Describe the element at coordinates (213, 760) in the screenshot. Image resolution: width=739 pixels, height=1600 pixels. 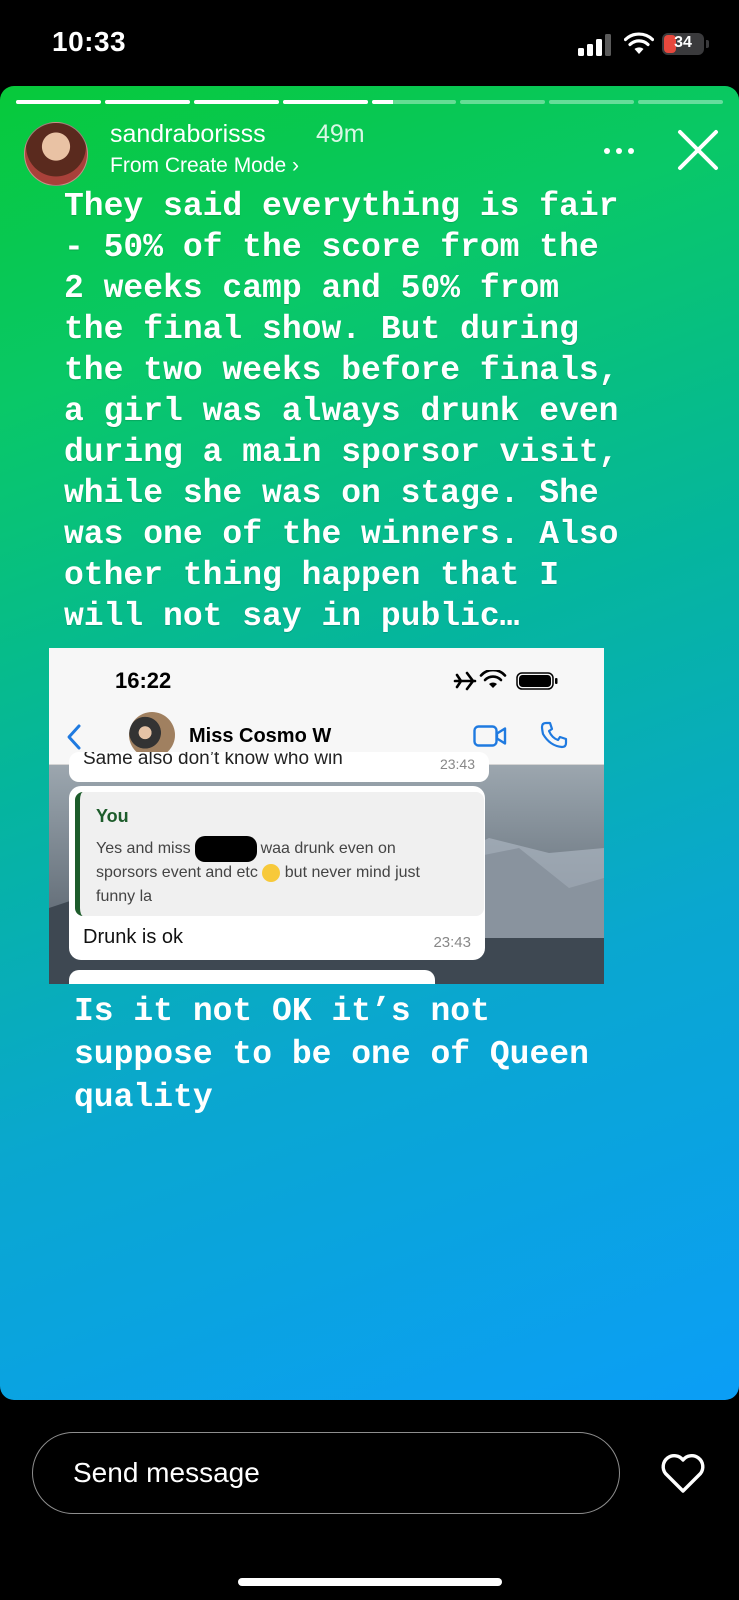
I see `chat-message-partial-text: Same also don’t know who win` at that location.